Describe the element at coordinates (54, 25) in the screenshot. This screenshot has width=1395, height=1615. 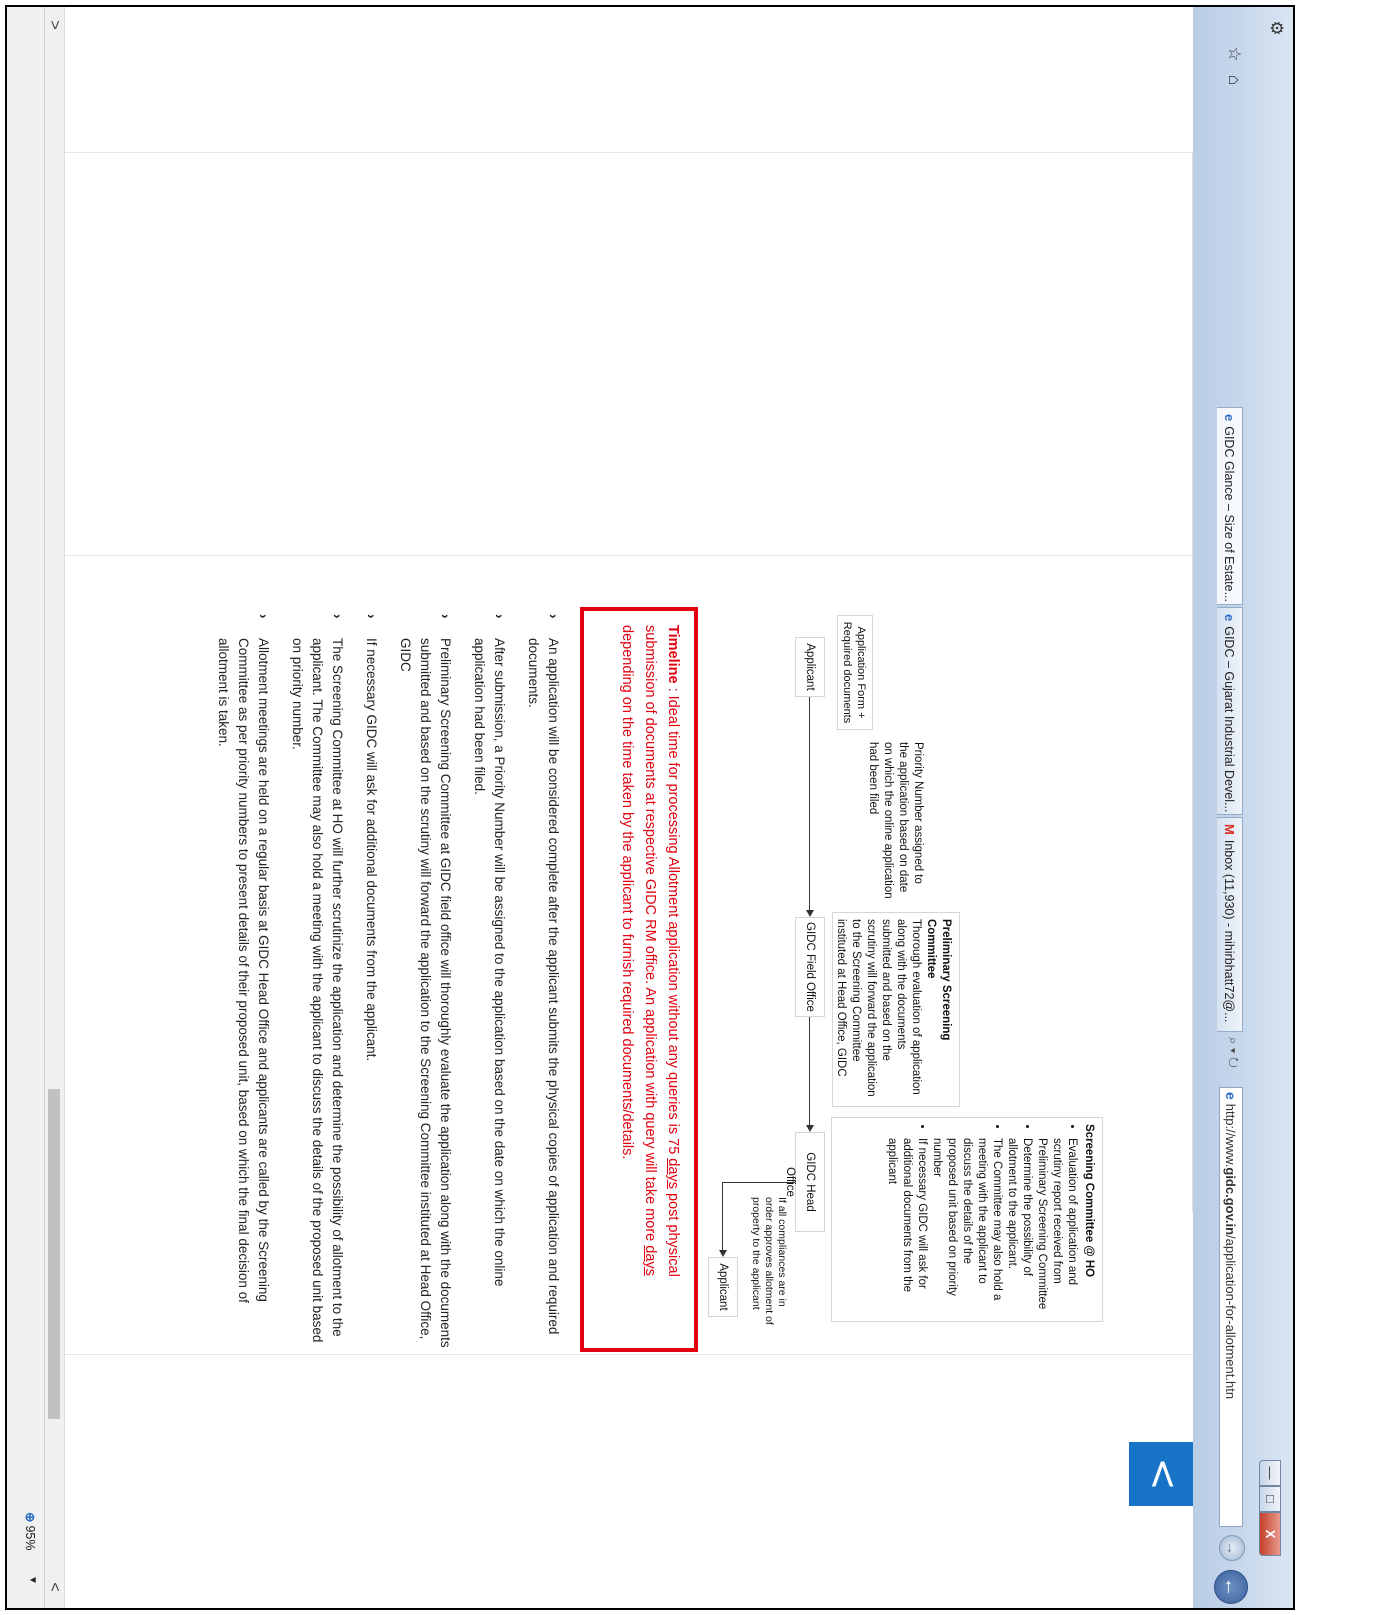
I see `scroll-right-icon: >` at that location.